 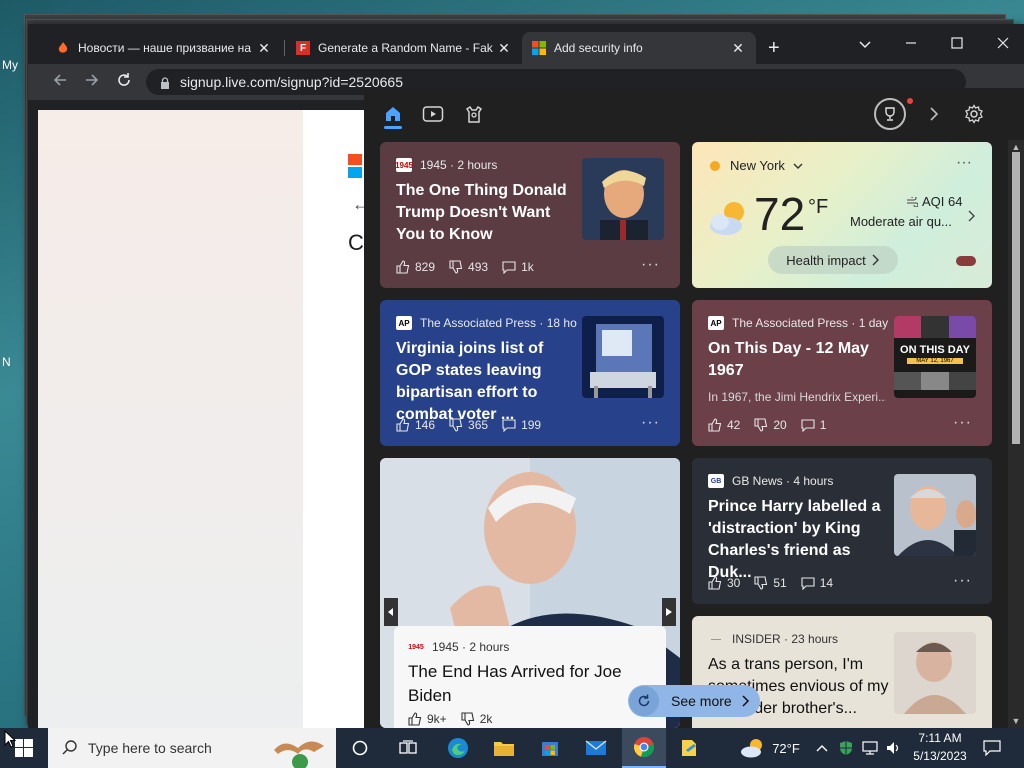 I want to click on network-icon, so click(x=870, y=748).